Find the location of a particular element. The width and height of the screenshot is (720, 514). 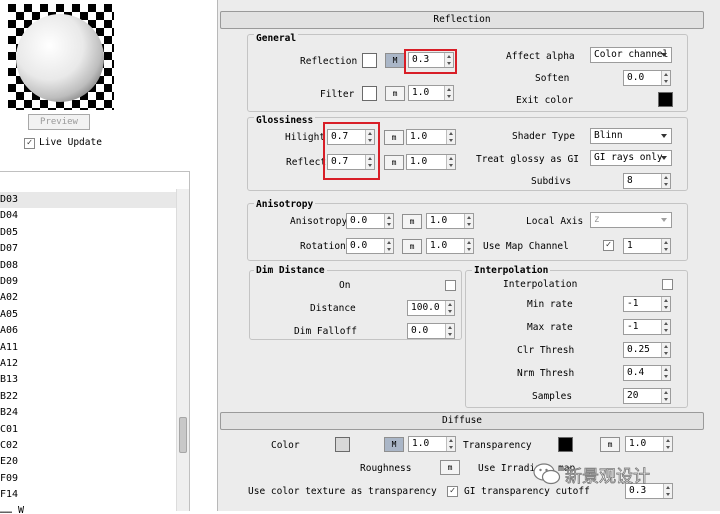

filter-map-button: m is located at coordinates (395, 93).